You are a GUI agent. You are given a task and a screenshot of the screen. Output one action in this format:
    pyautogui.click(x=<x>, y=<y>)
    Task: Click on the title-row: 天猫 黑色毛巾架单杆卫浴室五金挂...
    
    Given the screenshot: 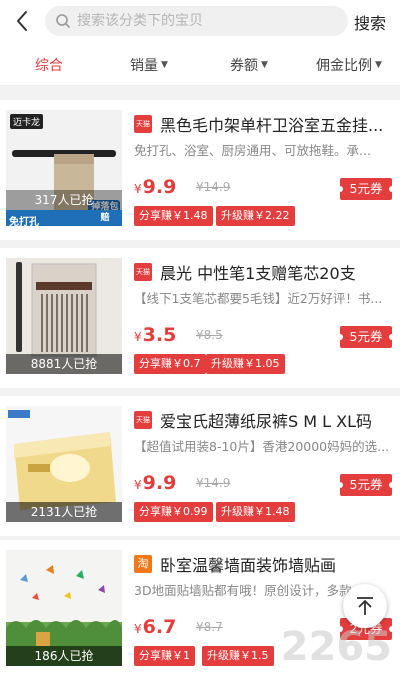 What is the action you would take?
    pyautogui.click(x=263, y=124)
    